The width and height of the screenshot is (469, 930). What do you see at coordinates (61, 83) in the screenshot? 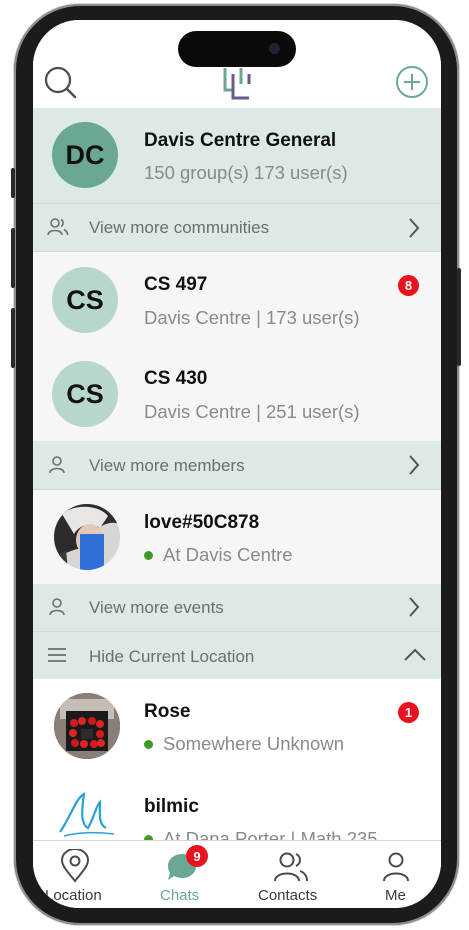
I see `search-icon` at bounding box center [61, 83].